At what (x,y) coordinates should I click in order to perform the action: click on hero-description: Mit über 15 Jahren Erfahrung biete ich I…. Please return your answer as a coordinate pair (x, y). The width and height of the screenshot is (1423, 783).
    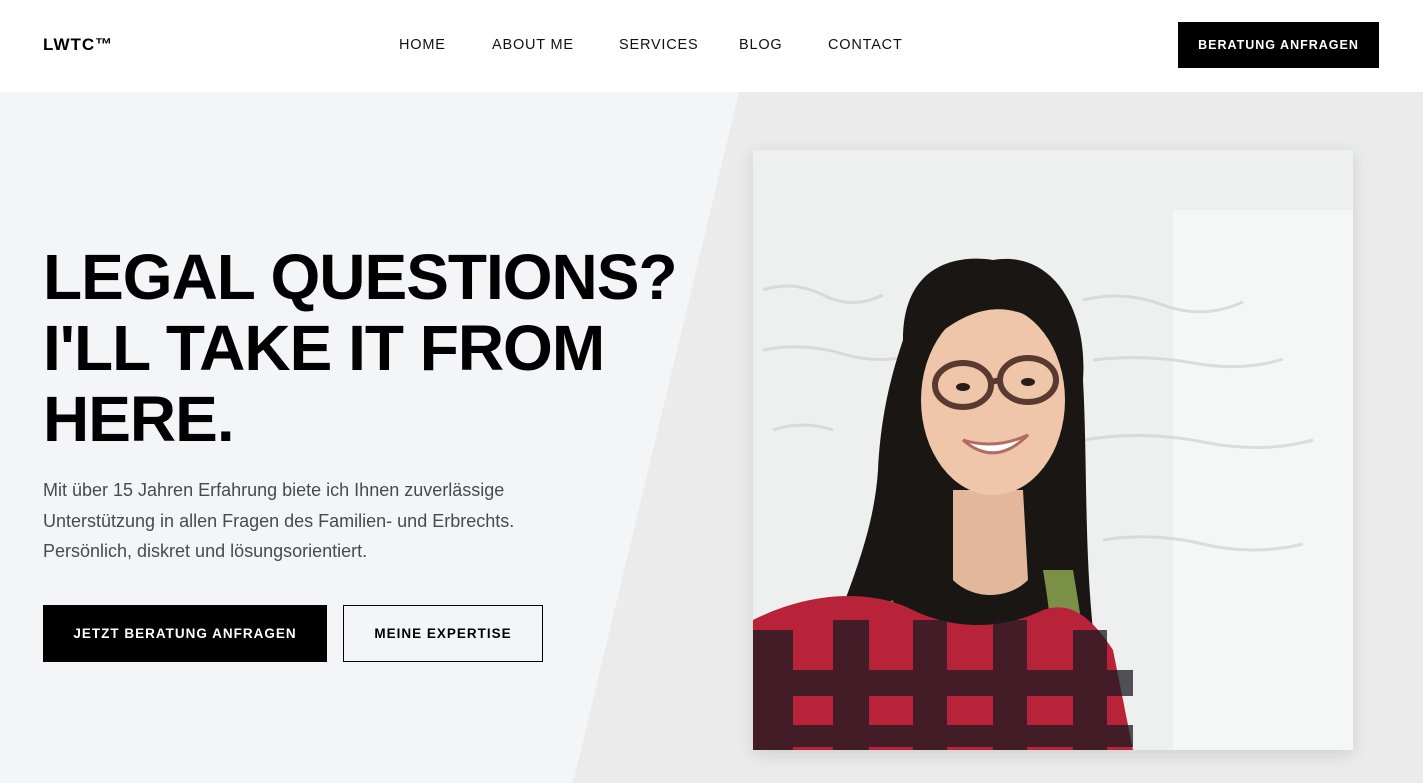
    Looking at the image, I should click on (279, 520).